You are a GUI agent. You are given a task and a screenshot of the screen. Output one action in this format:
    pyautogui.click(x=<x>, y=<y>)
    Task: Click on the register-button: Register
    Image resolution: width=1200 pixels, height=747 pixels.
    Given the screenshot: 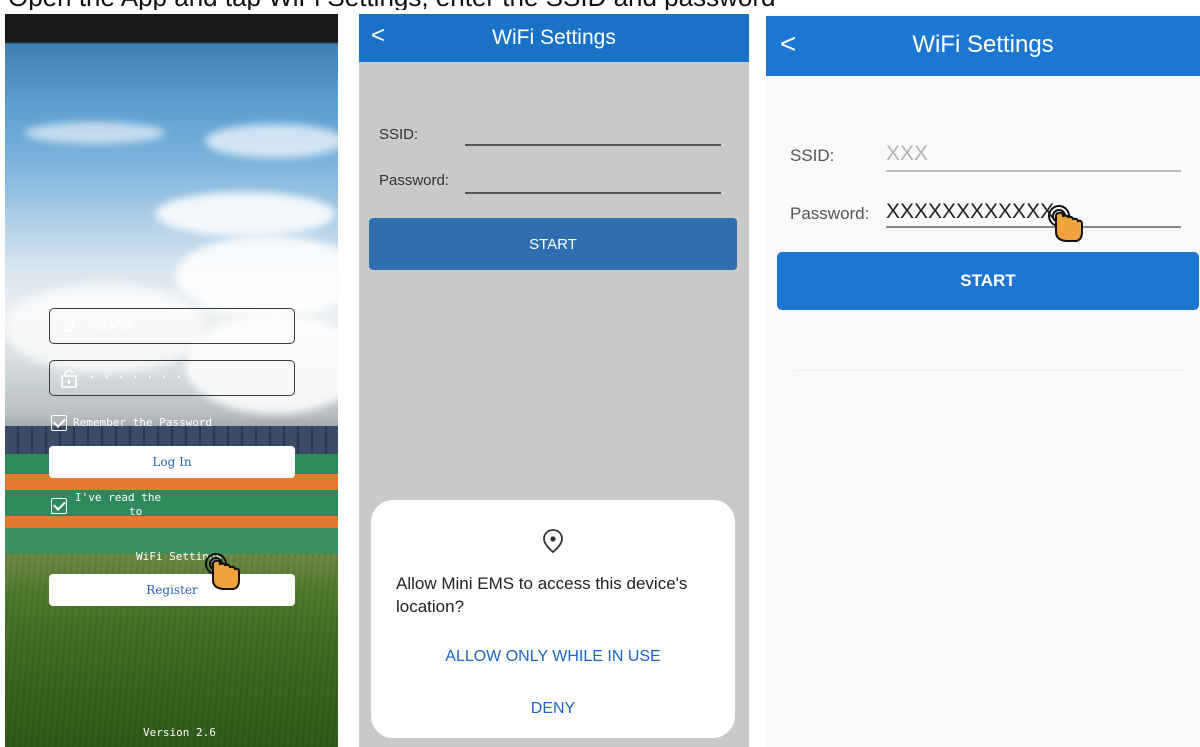 What is the action you would take?
    pyautogui.click(x=172, y=590)
    